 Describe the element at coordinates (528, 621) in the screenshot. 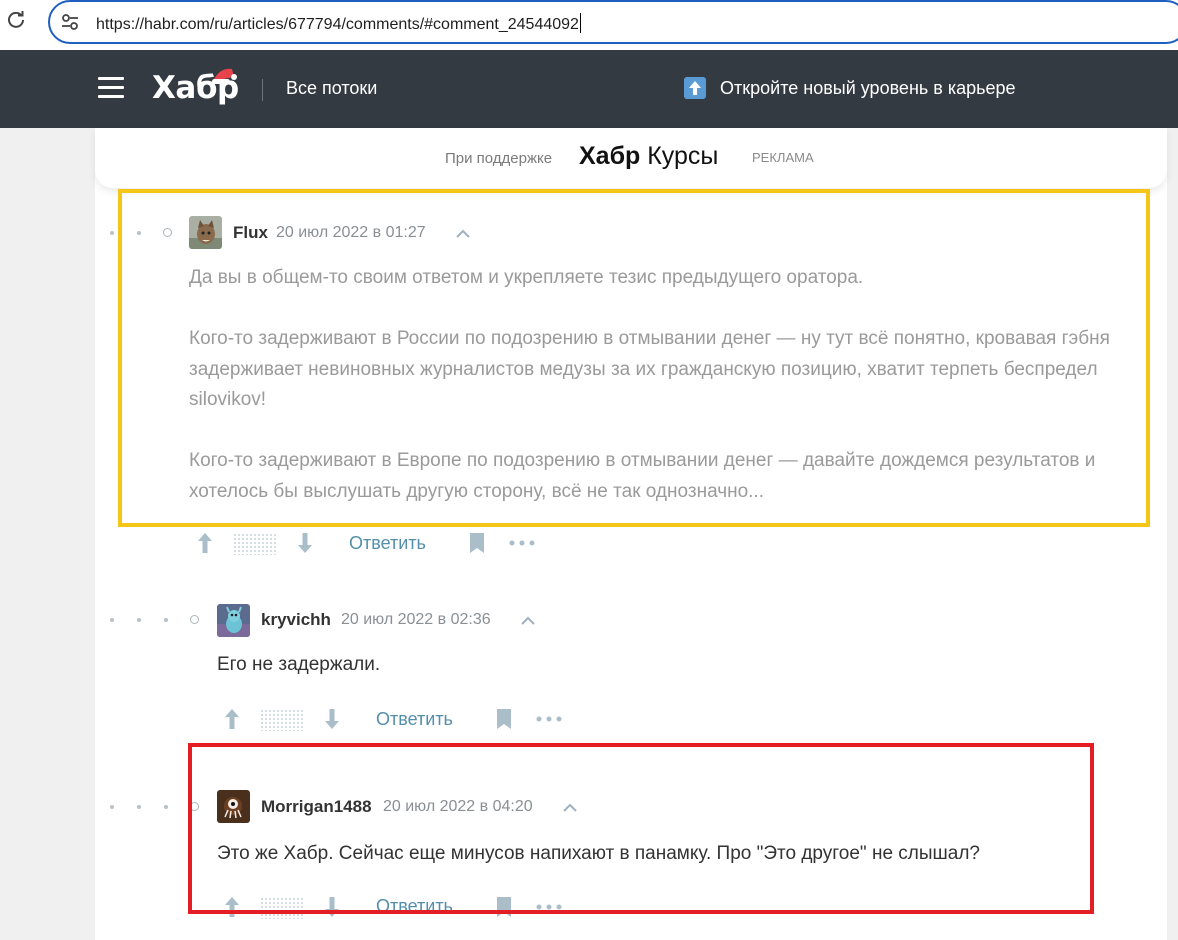

I see `chevron-up-icon` at that location.